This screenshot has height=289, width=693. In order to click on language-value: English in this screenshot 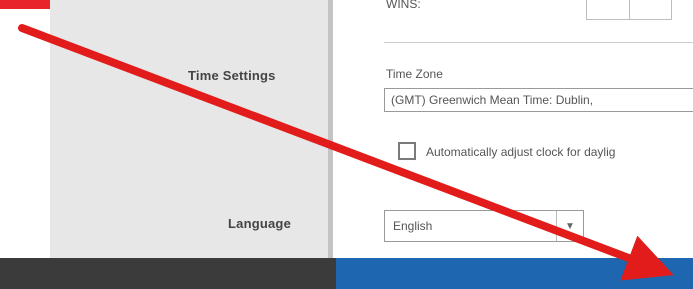, I will do `click(413, 226)`.